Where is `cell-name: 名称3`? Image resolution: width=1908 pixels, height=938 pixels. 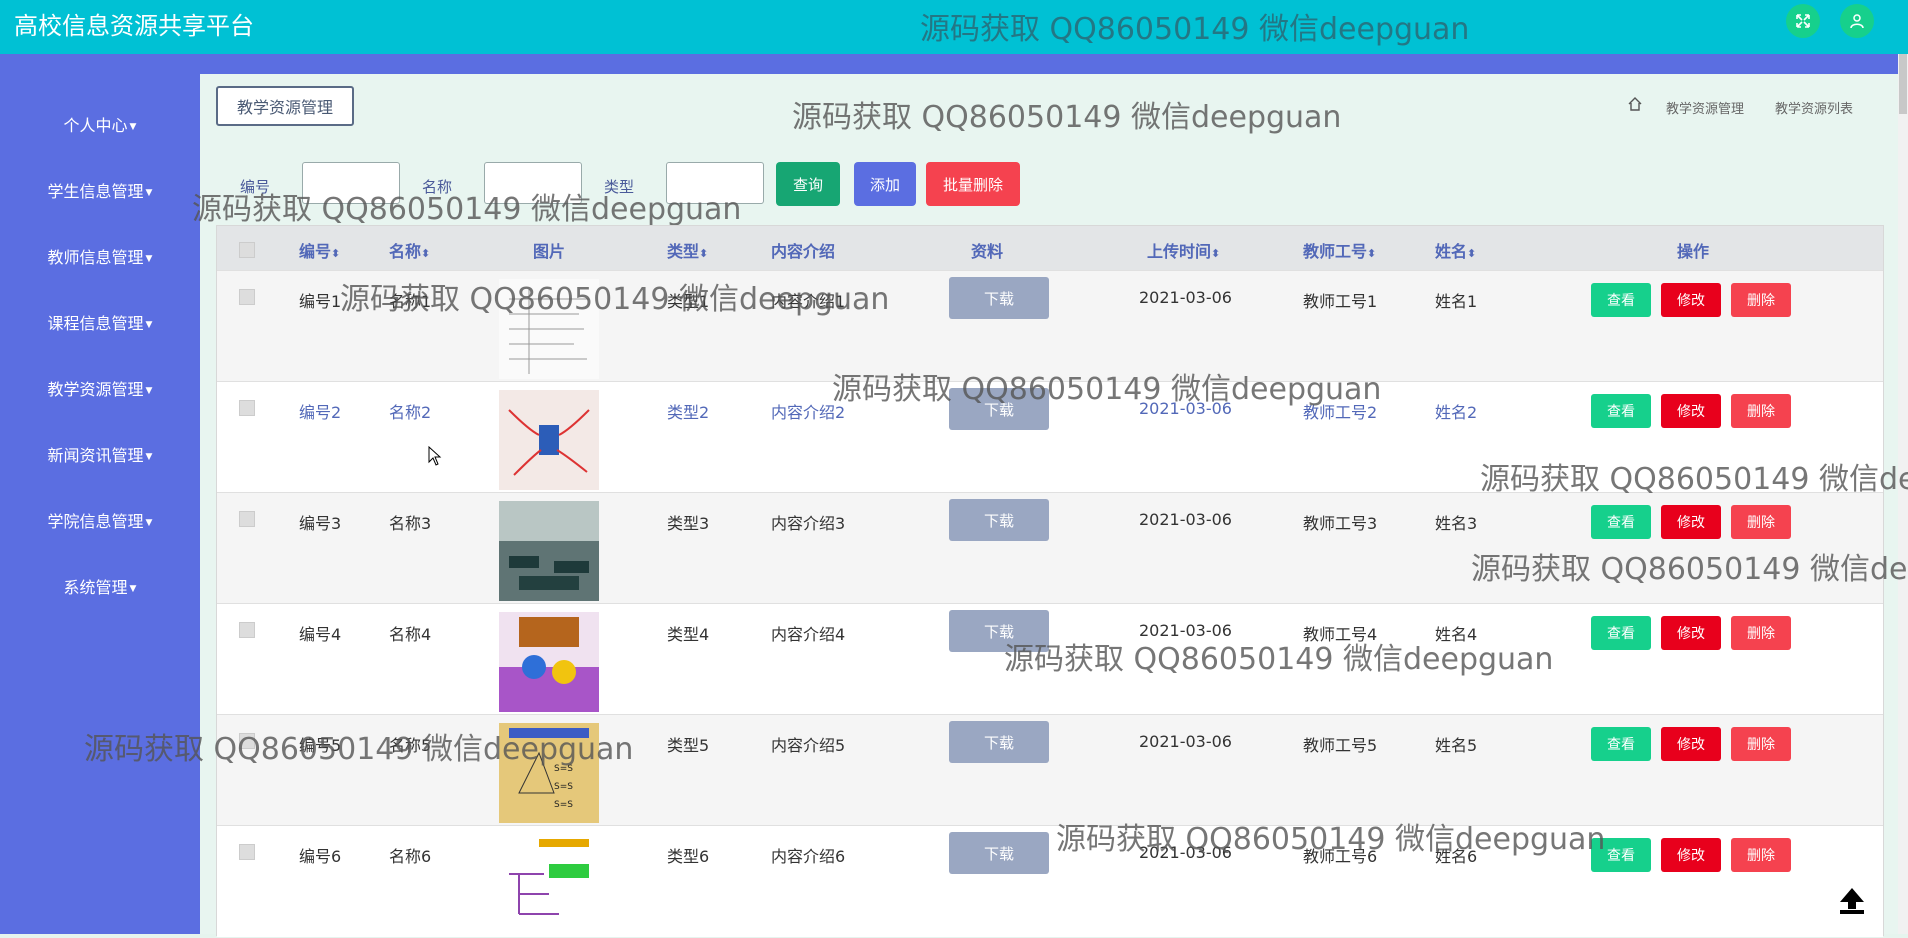 cell-name: 名称3 is located at coordinates (410, 523).